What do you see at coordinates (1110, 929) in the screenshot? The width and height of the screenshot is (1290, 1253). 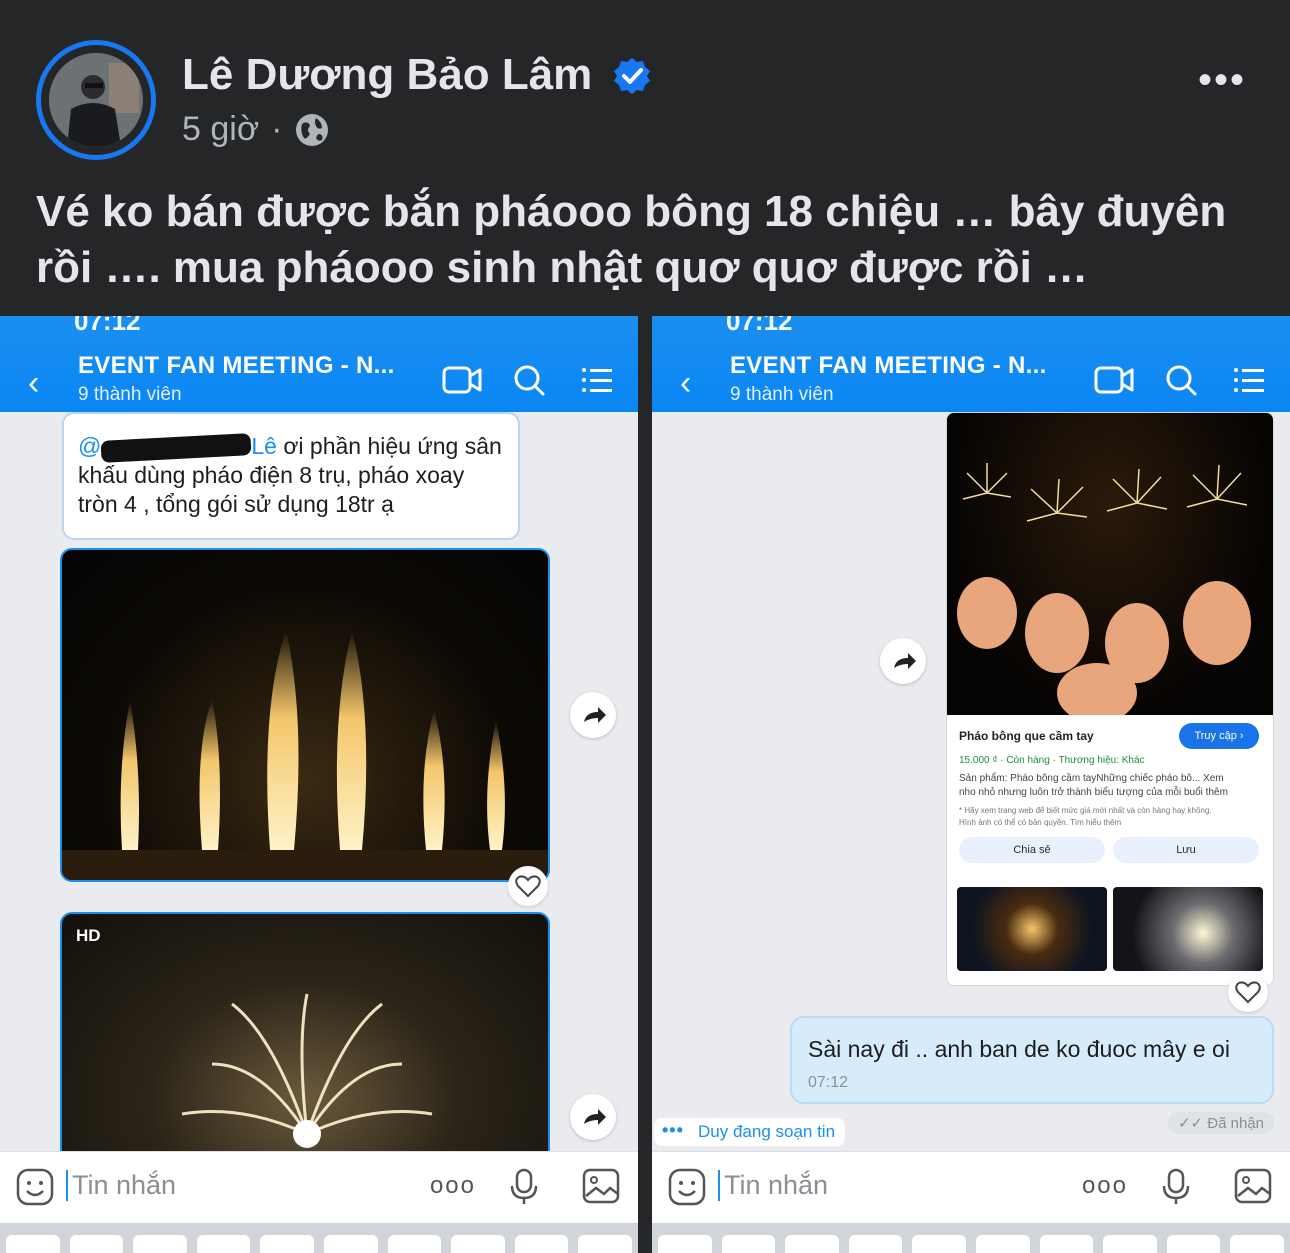 I see `thumbnail-strip` at bounding box center [1110, 929].